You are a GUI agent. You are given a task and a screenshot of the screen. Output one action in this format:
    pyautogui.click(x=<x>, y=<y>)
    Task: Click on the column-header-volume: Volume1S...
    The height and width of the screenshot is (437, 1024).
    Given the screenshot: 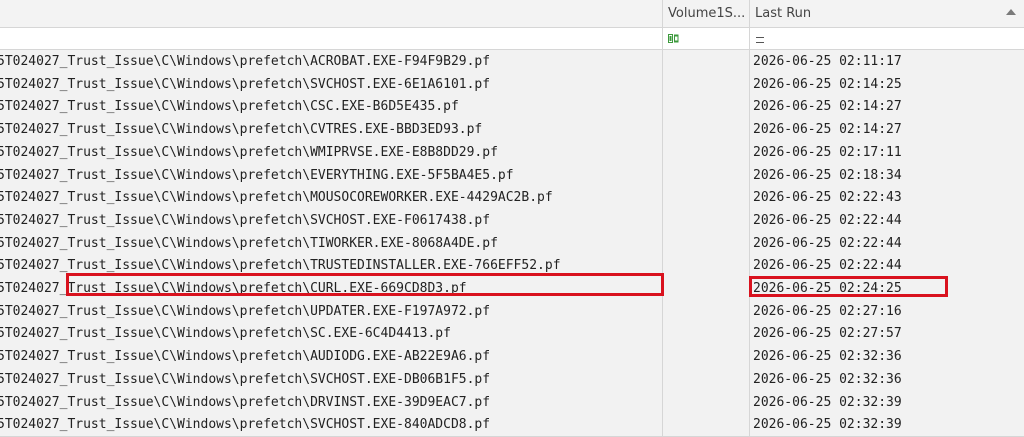 What is the action you would take?
    pyautogui.click(x=705, y=13)
    